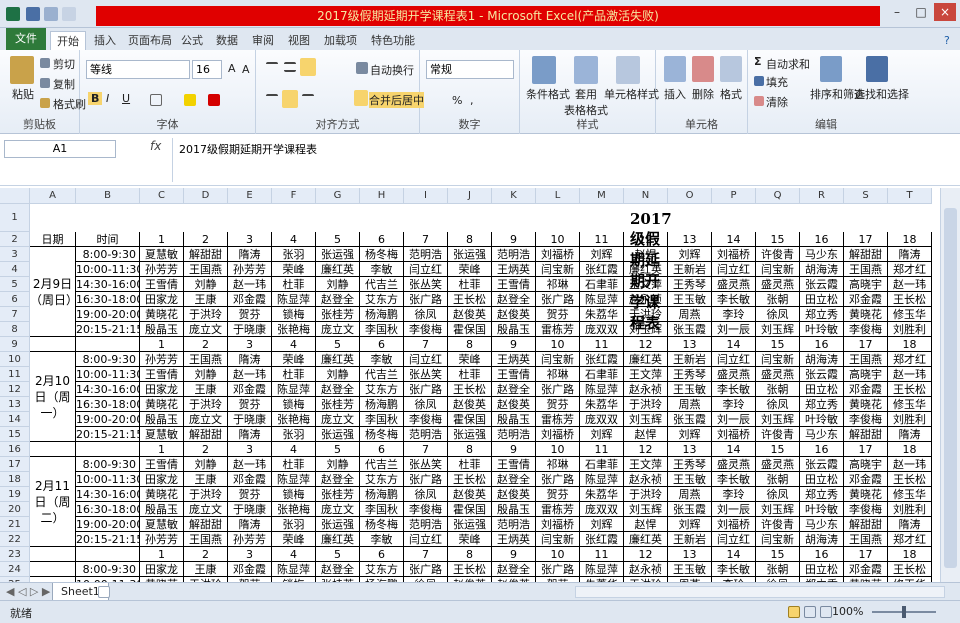 This screenshot has height=623, width=960. Describe the element at coordinates (514, 374) in the screenshot. I see `teacher-cell: 王雪倩` at that location.